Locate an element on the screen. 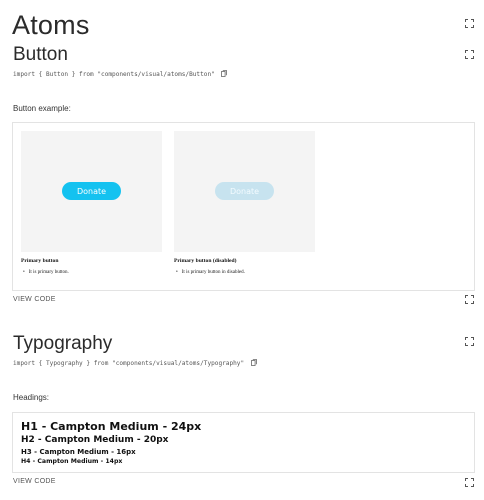 The width and height of the screenshot is (484, 500). card-description: It is primary button. is located at coordinates (46, 272).